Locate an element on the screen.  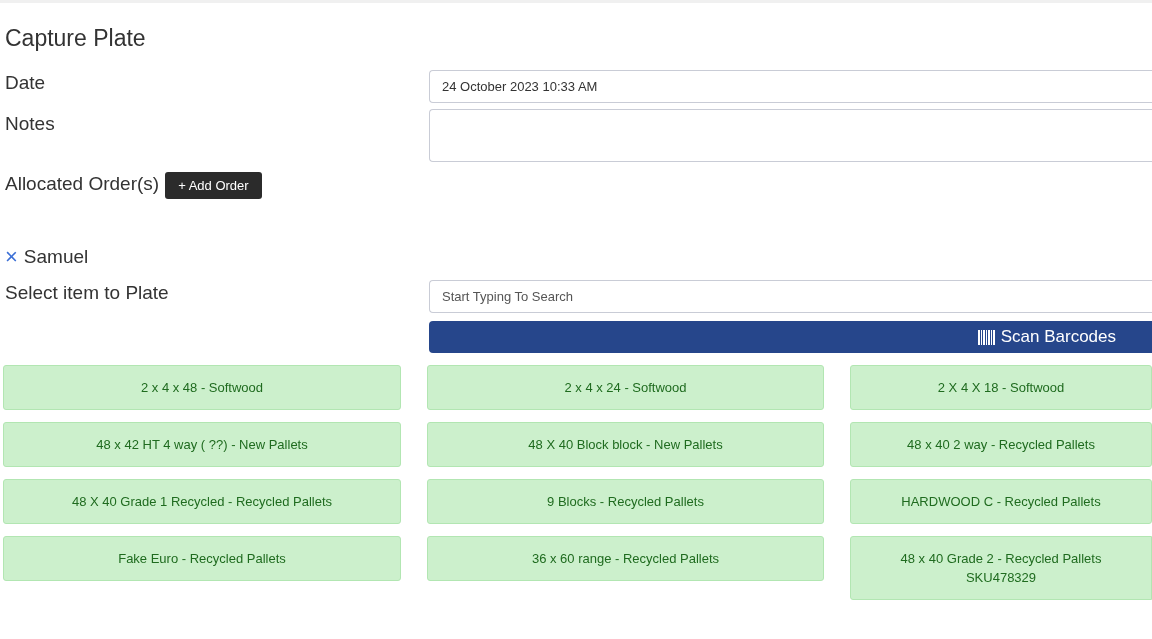
item-button: HARDWOOD C - Recycled Pallets is located at coordinates (1001, 501).